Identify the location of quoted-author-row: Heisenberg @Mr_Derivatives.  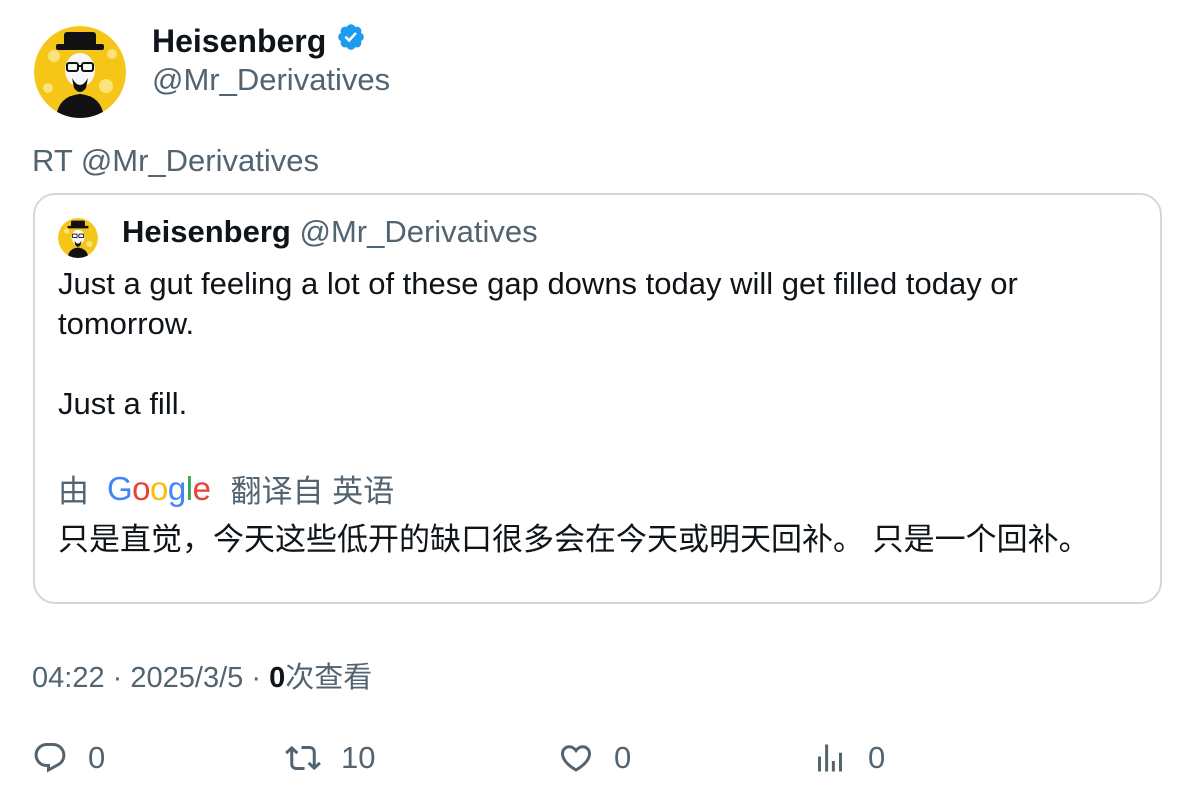
(330, 232).